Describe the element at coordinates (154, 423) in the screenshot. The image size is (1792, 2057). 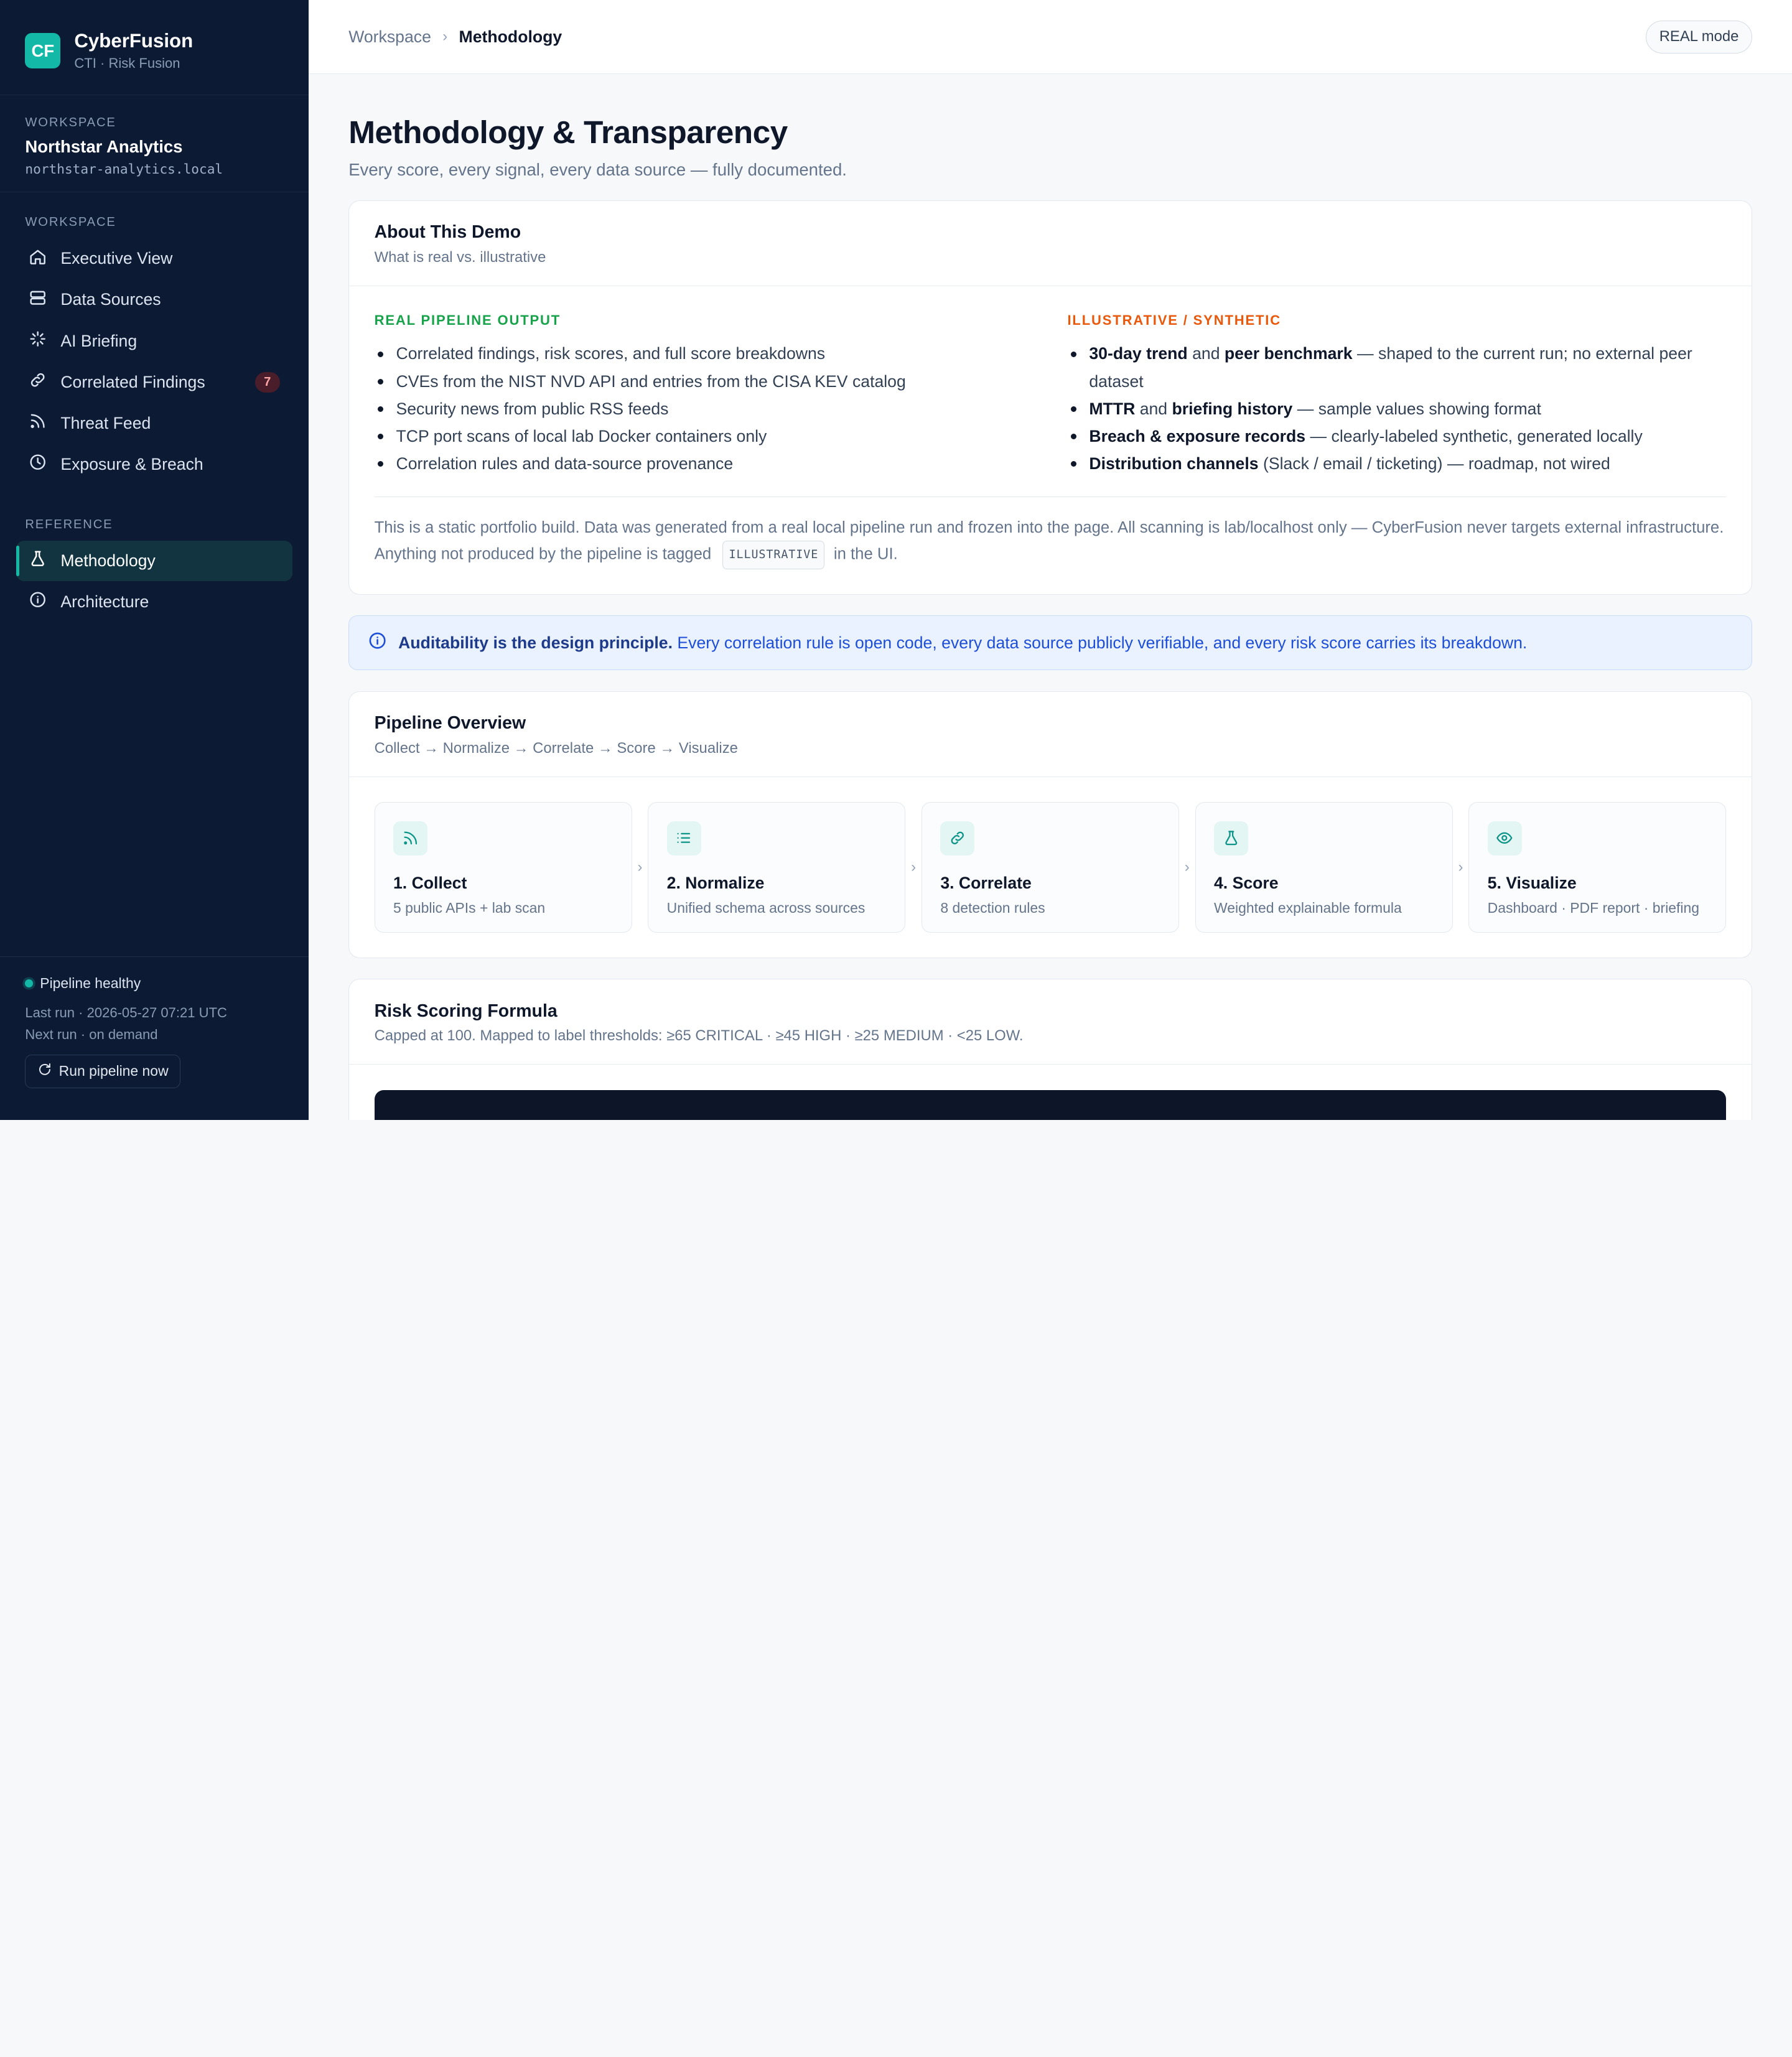
I see `sidebar-item-threat-feed: Threat Feed` at that location.